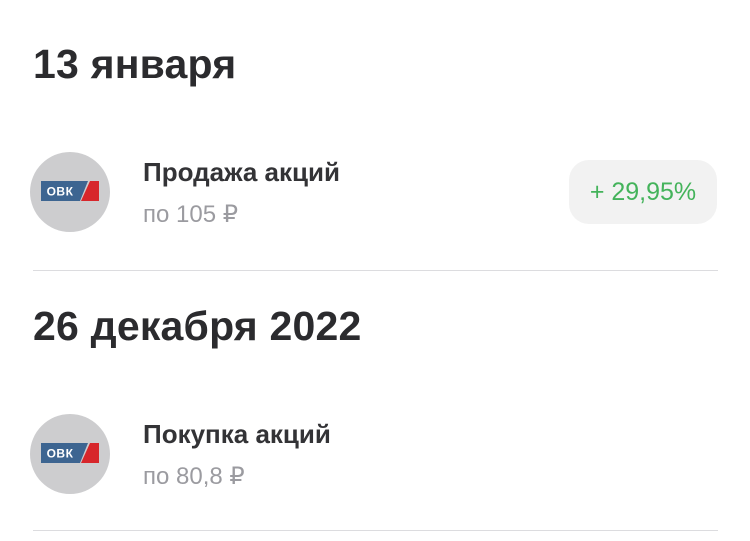 Image resolution: width=750 pixels, height=541 pixels. Describe the element at coordinates (194, 476) in the screenshot. I see `operation-price: по 80,8 ₽` at that location.